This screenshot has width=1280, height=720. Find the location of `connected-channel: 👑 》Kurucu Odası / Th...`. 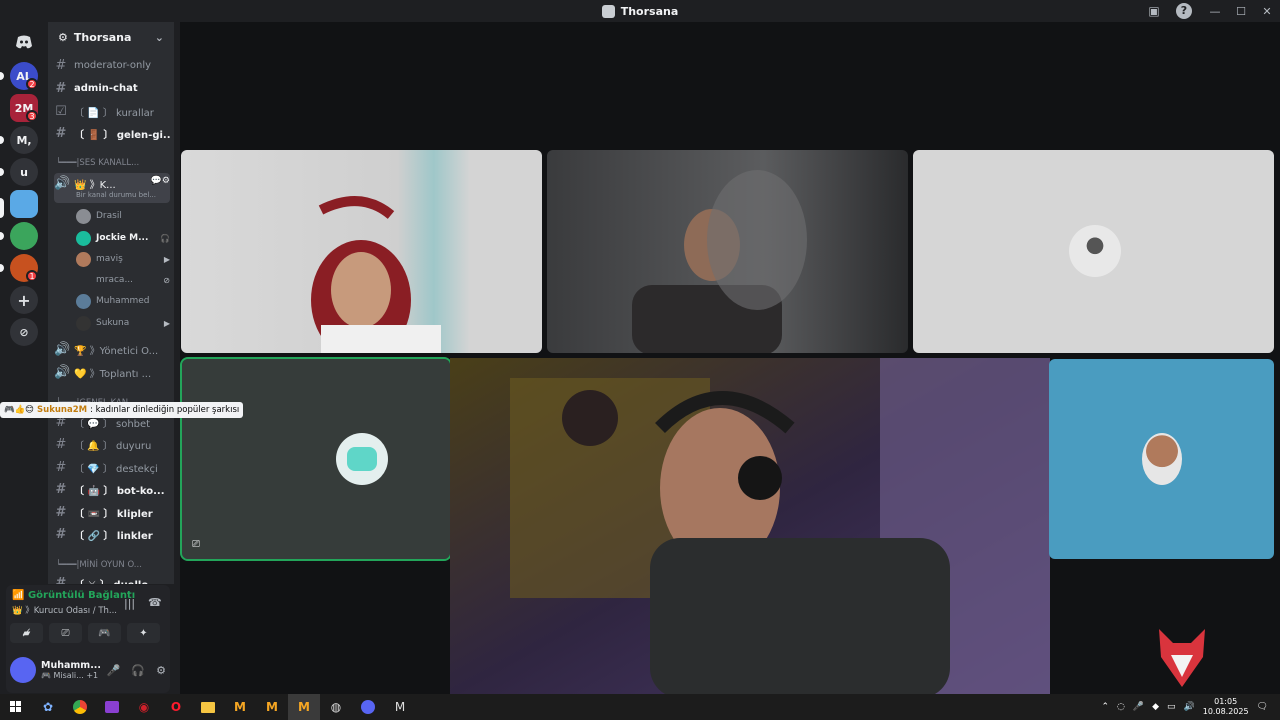

connected-channel: 👑 》Kurucu Odası / Th... is located at coordinates (64, 610).